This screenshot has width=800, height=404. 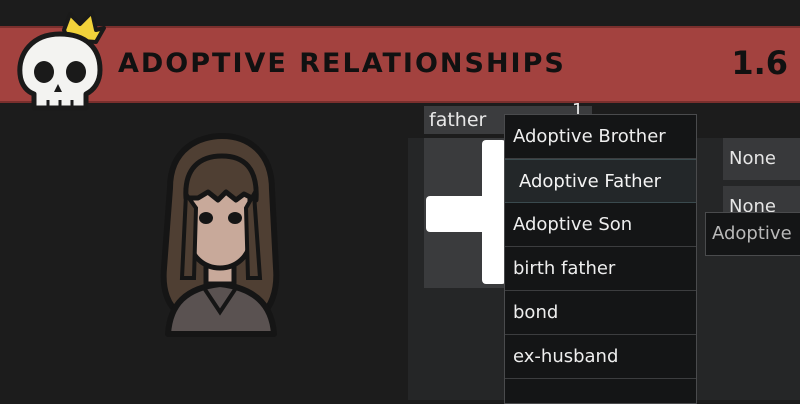 I want to click on plus-icon, so click(x=471, y=212).